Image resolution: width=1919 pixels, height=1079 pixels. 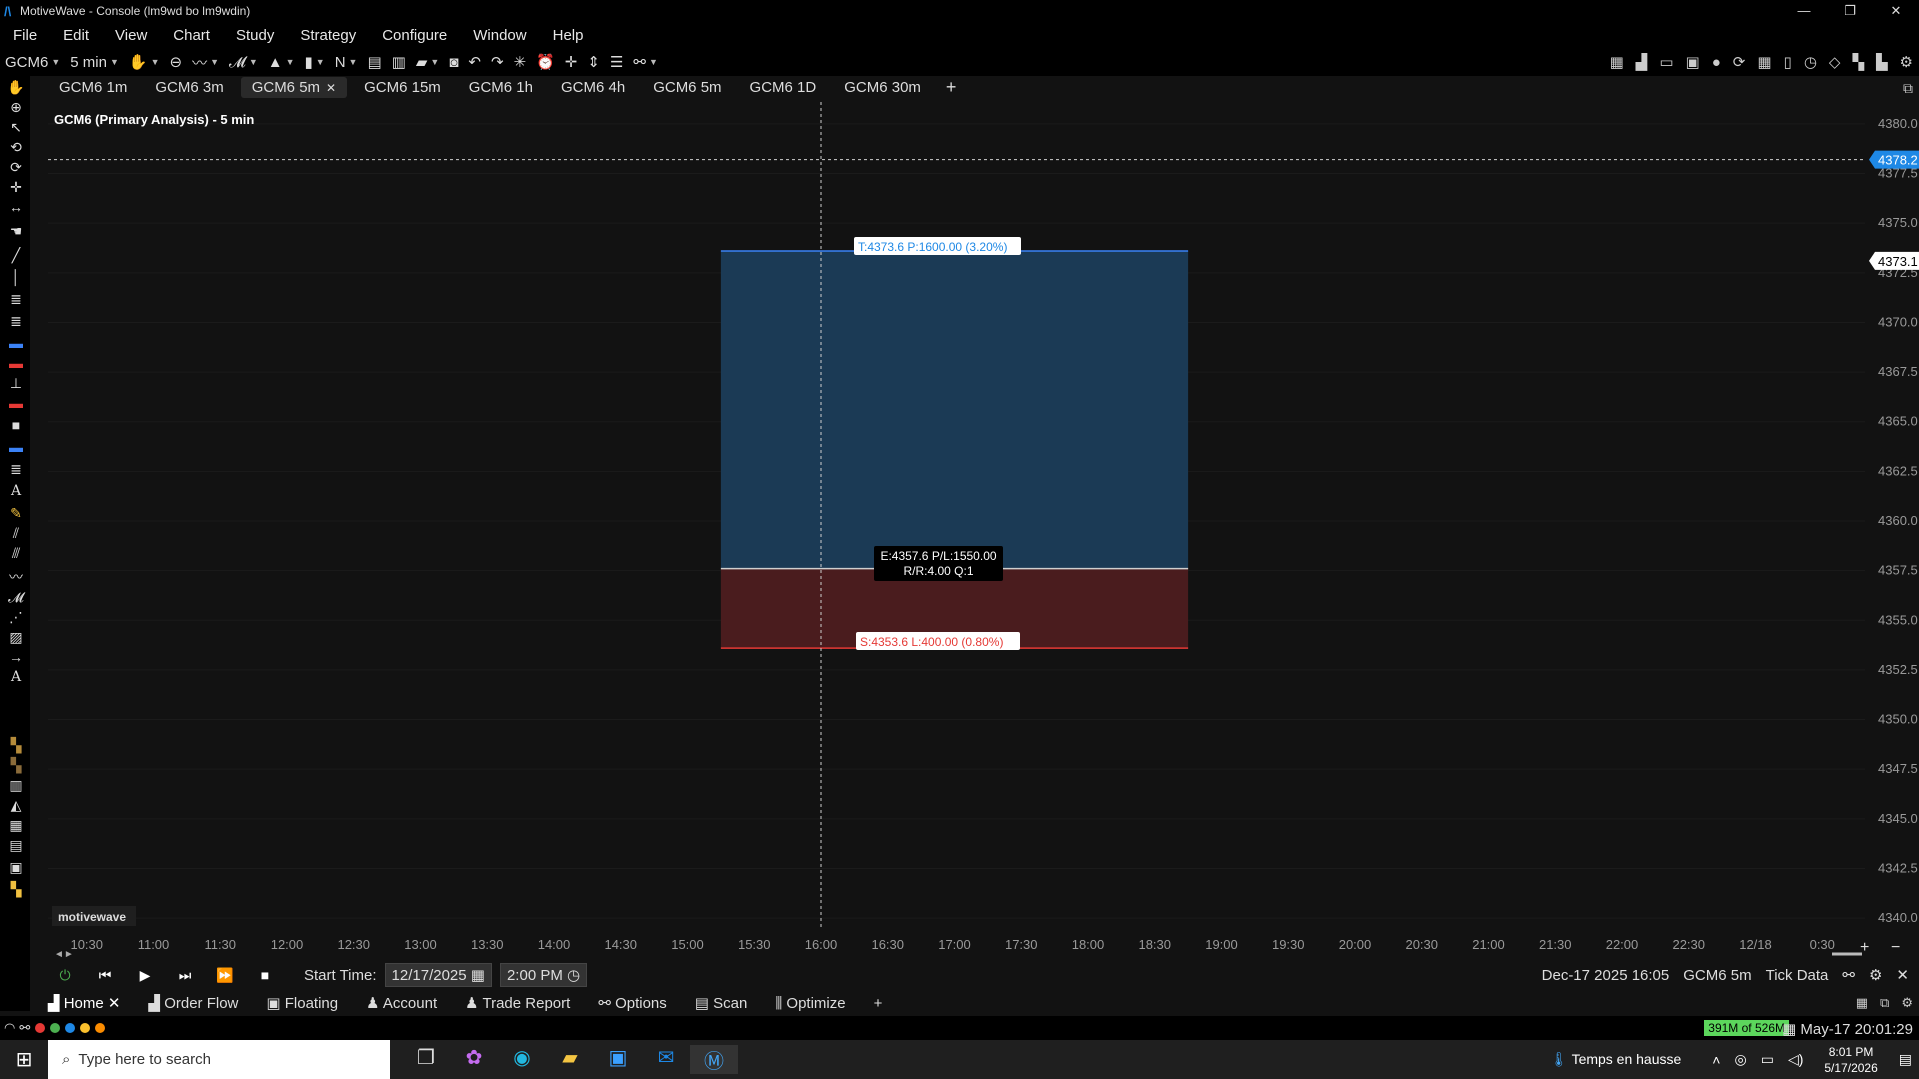 I want to click on tab-floating: ▣ Floating, so click(x=302, y=1003).